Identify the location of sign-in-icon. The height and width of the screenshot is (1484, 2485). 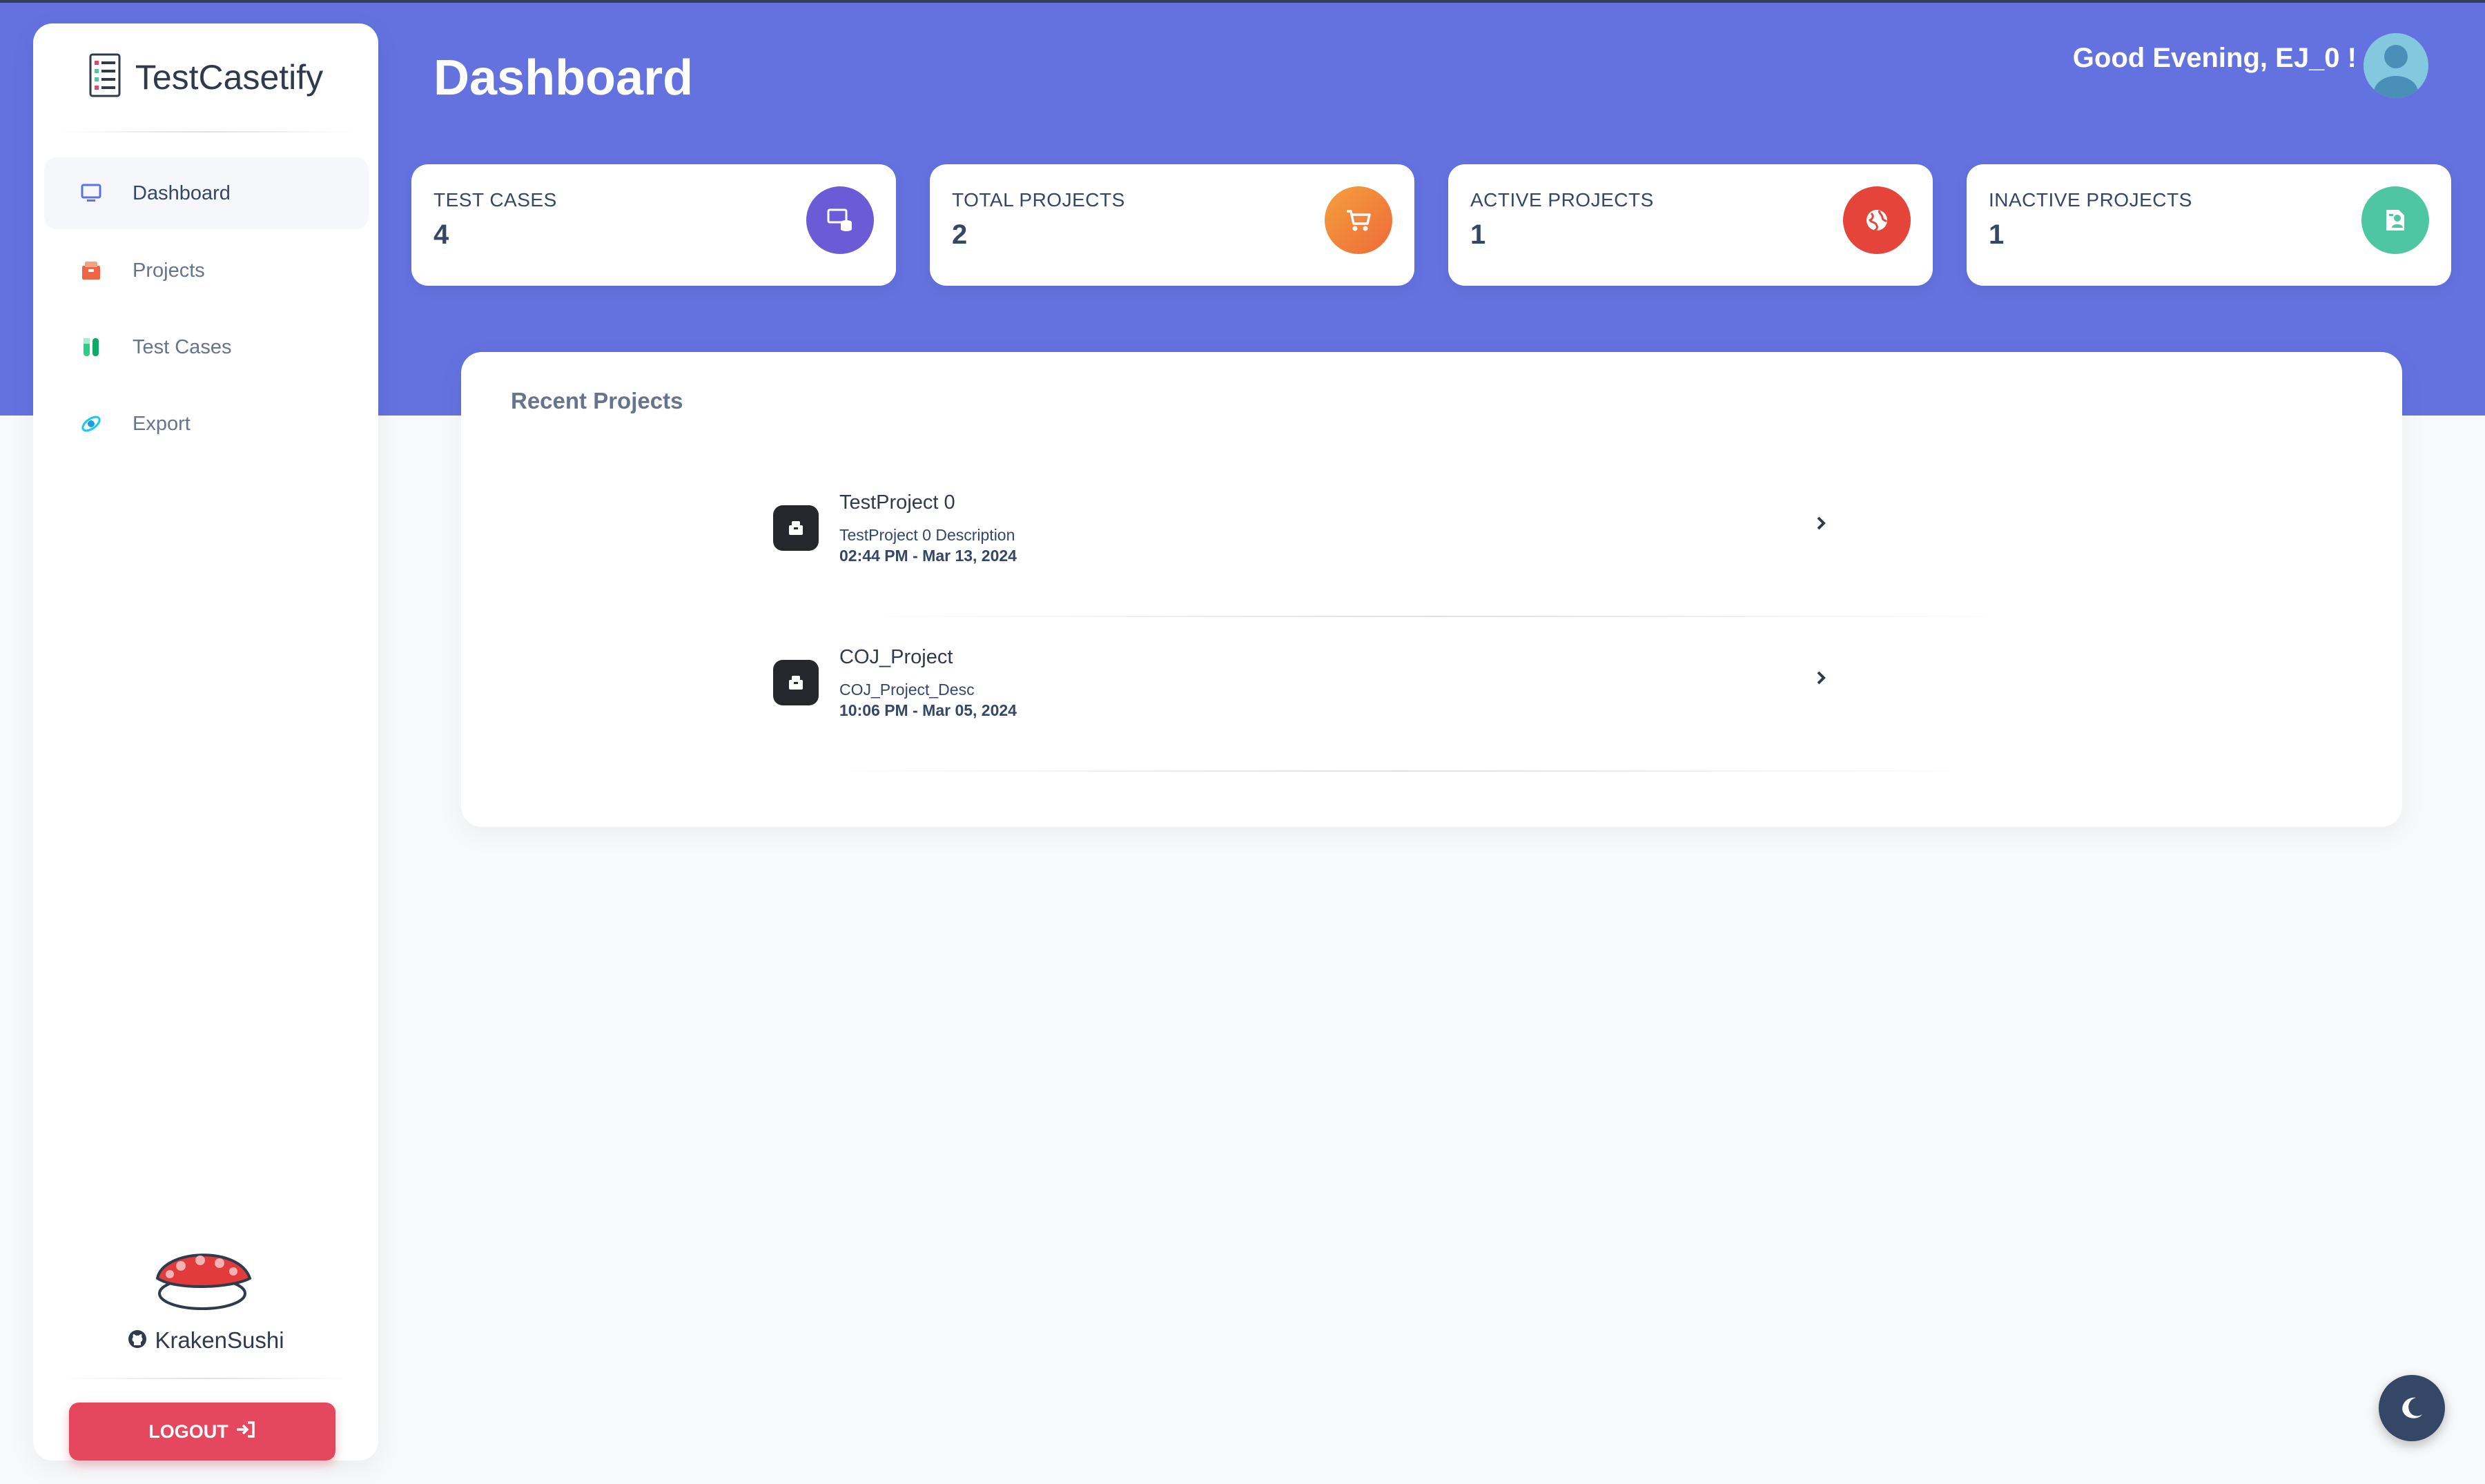
(245, 1432).